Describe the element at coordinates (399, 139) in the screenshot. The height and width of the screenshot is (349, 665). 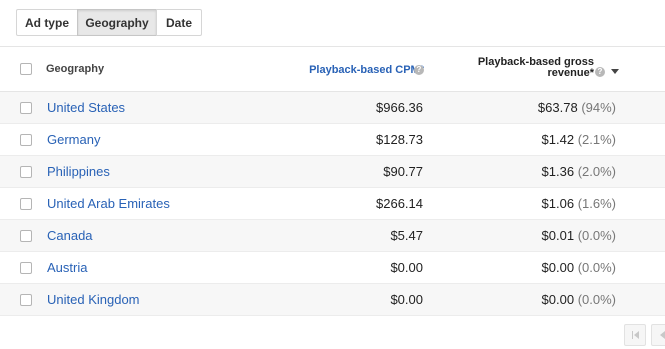
I see `cpm-value: $128.73` at that location.